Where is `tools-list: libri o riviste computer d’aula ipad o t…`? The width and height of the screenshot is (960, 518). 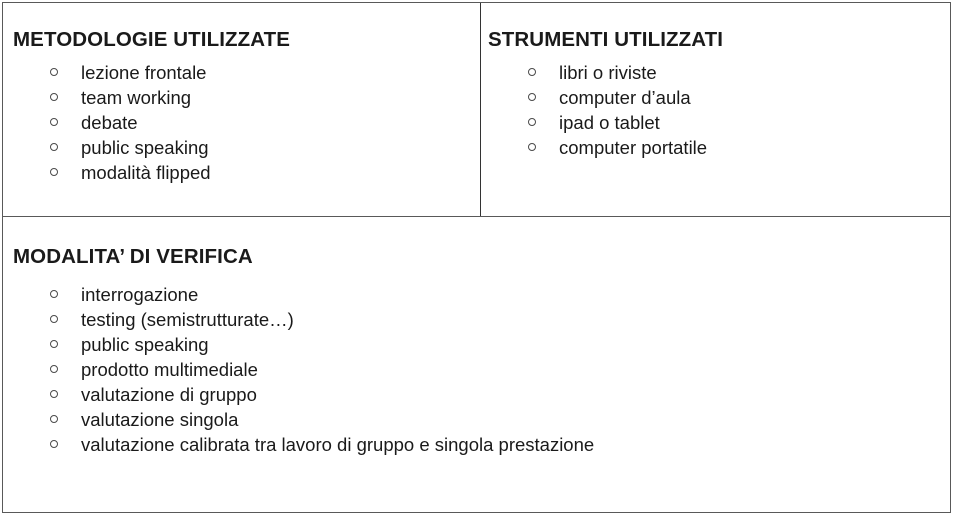
tools-list: libri o riviste computer d’aula ipad o t… is located at coordinates (616, 110).